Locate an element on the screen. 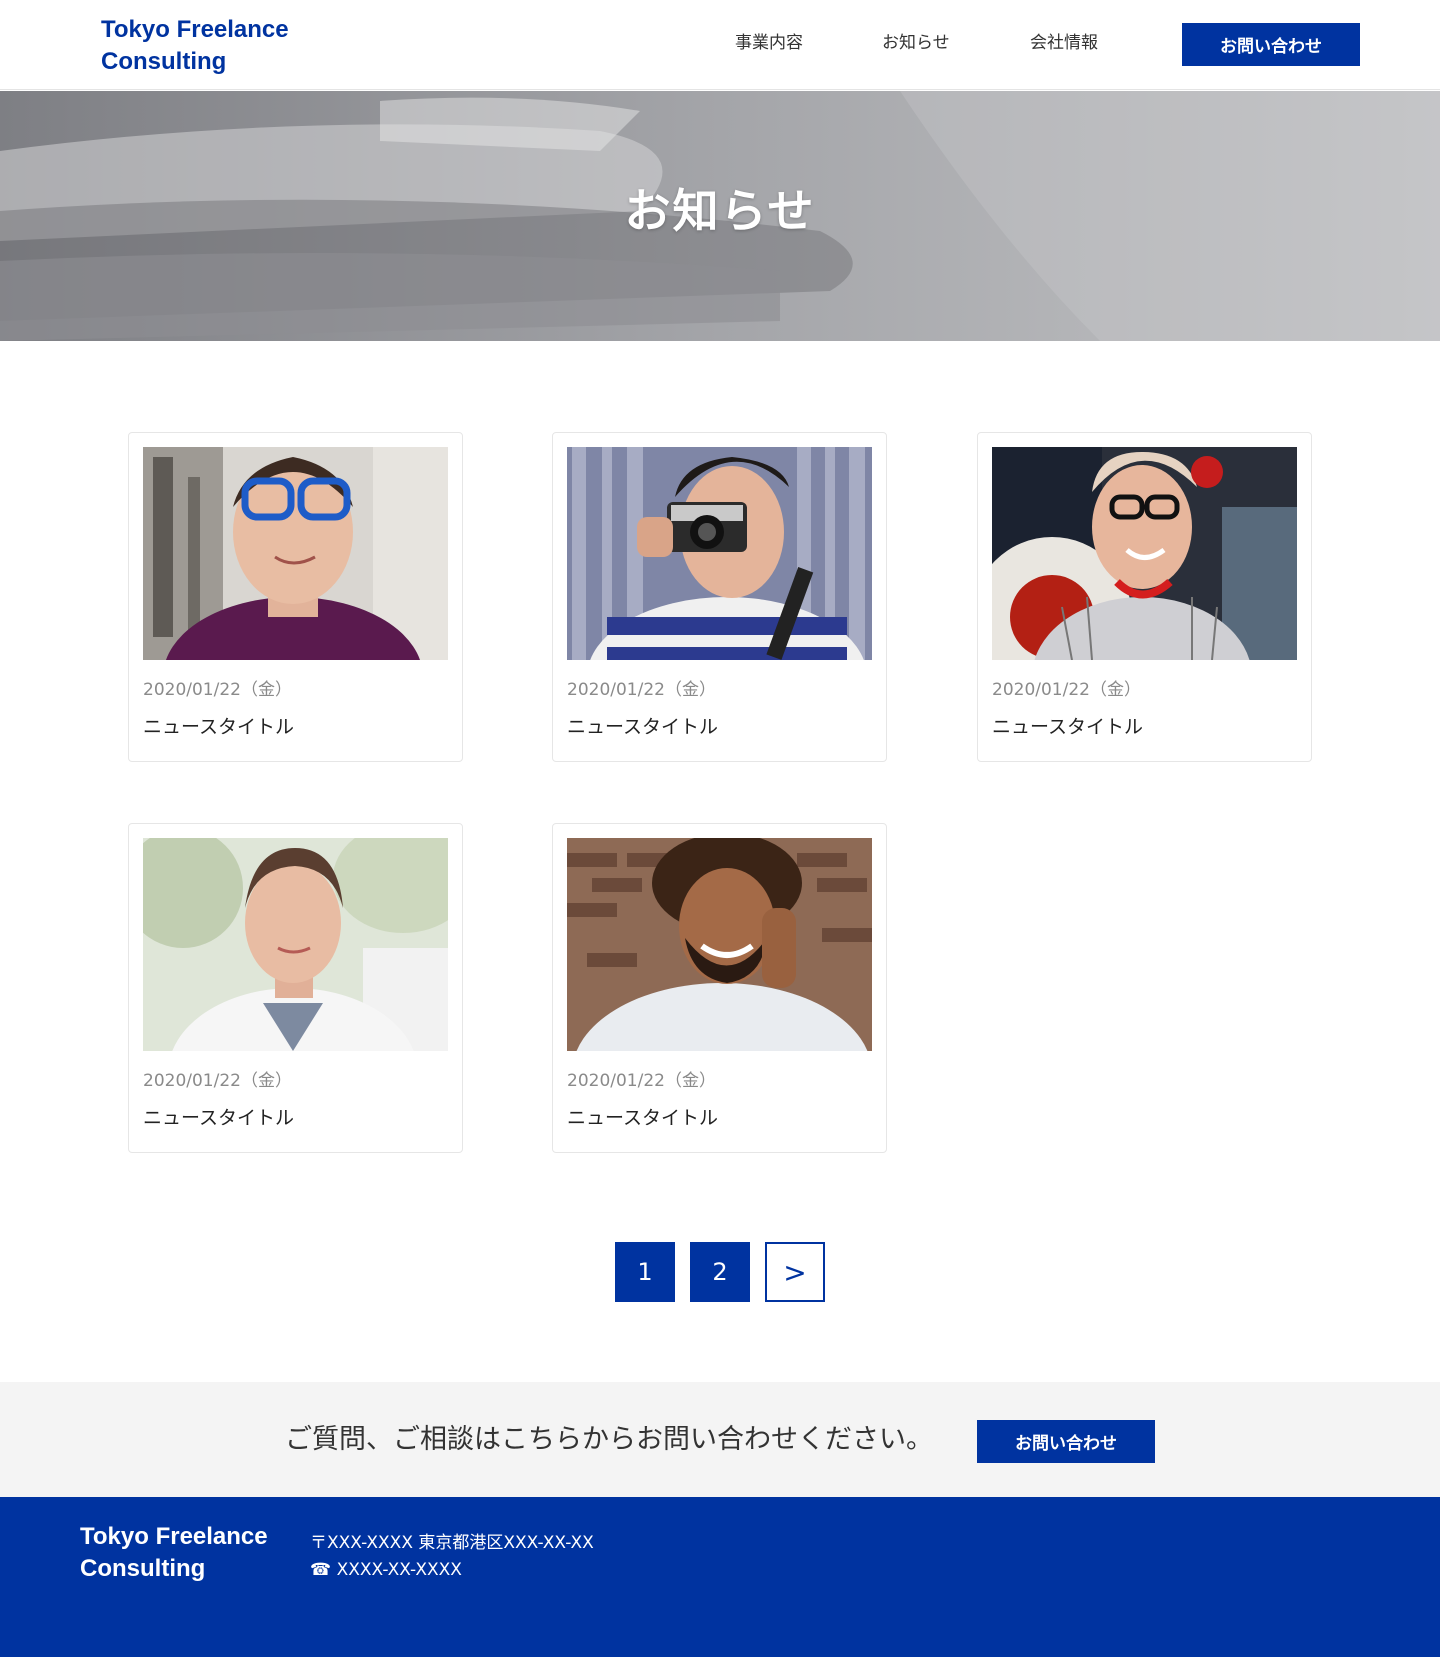  contact-cta-text: ご質問、ご相談はこちらからお問い合わせください。 is located at coordinates (609, 1439).